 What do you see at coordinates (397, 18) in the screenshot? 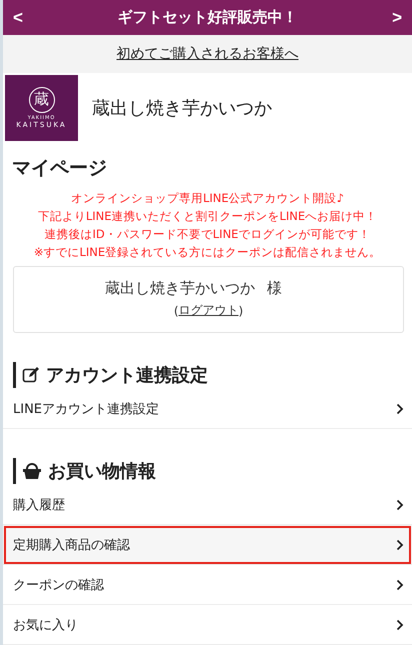
I see `next-button: >` at bounding box center [397, 18].